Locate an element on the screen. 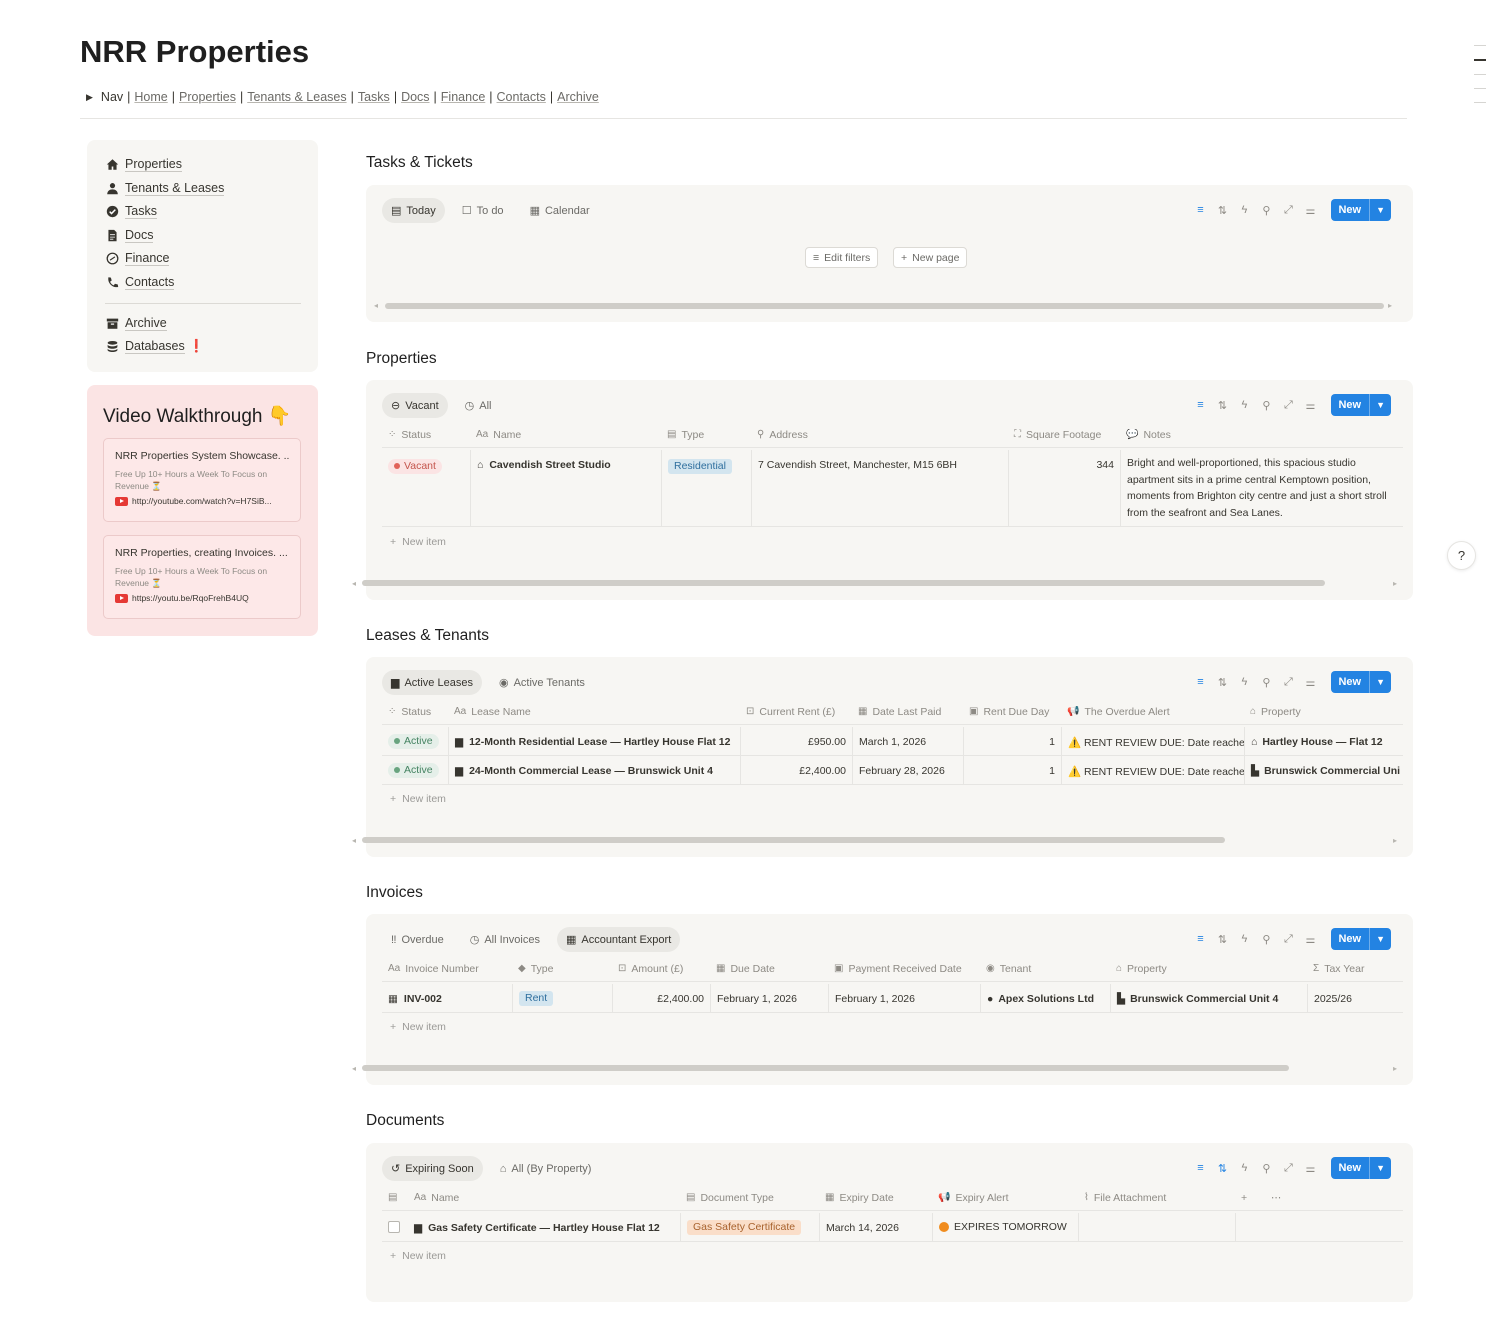  tab-today: ▤ Today is located at coordinates (413, 210).